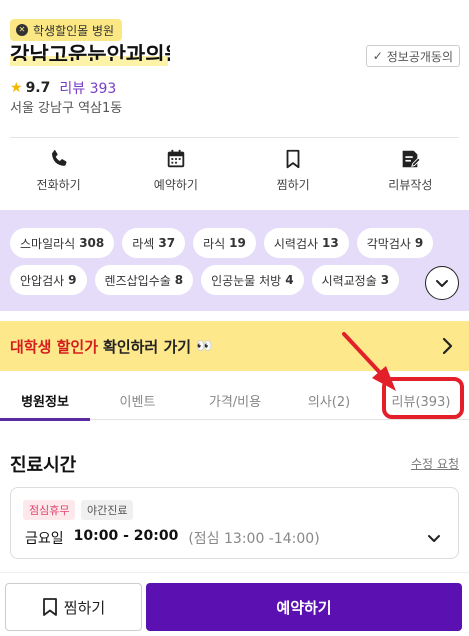 Image resolution: width=469 pixels, height=636 pixels. I want to click on bottom-bookmark-button: 찜하기, so click(73, 607).